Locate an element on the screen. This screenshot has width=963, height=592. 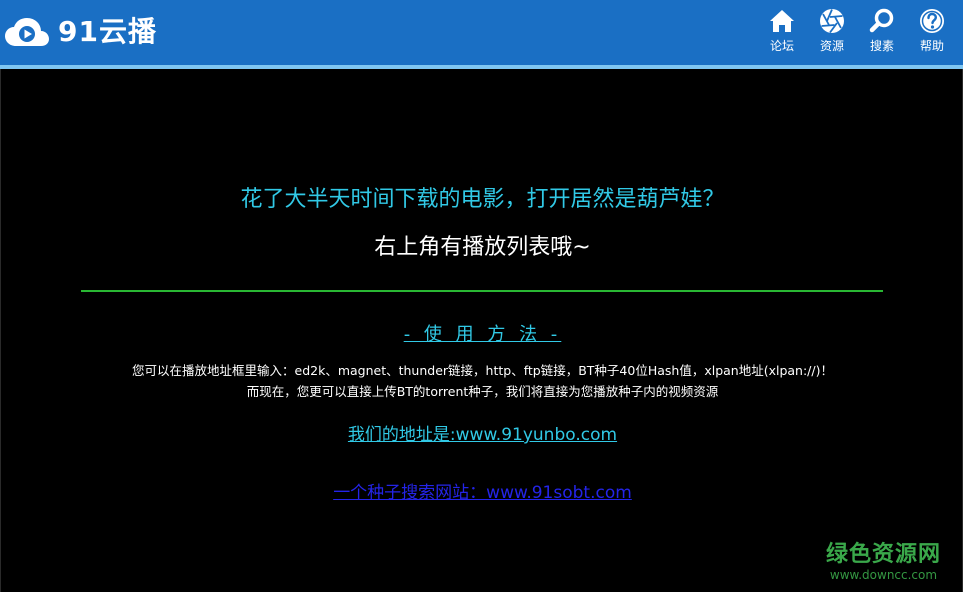
nav-help-label: 帮助 is located at coordinates (931, 46).